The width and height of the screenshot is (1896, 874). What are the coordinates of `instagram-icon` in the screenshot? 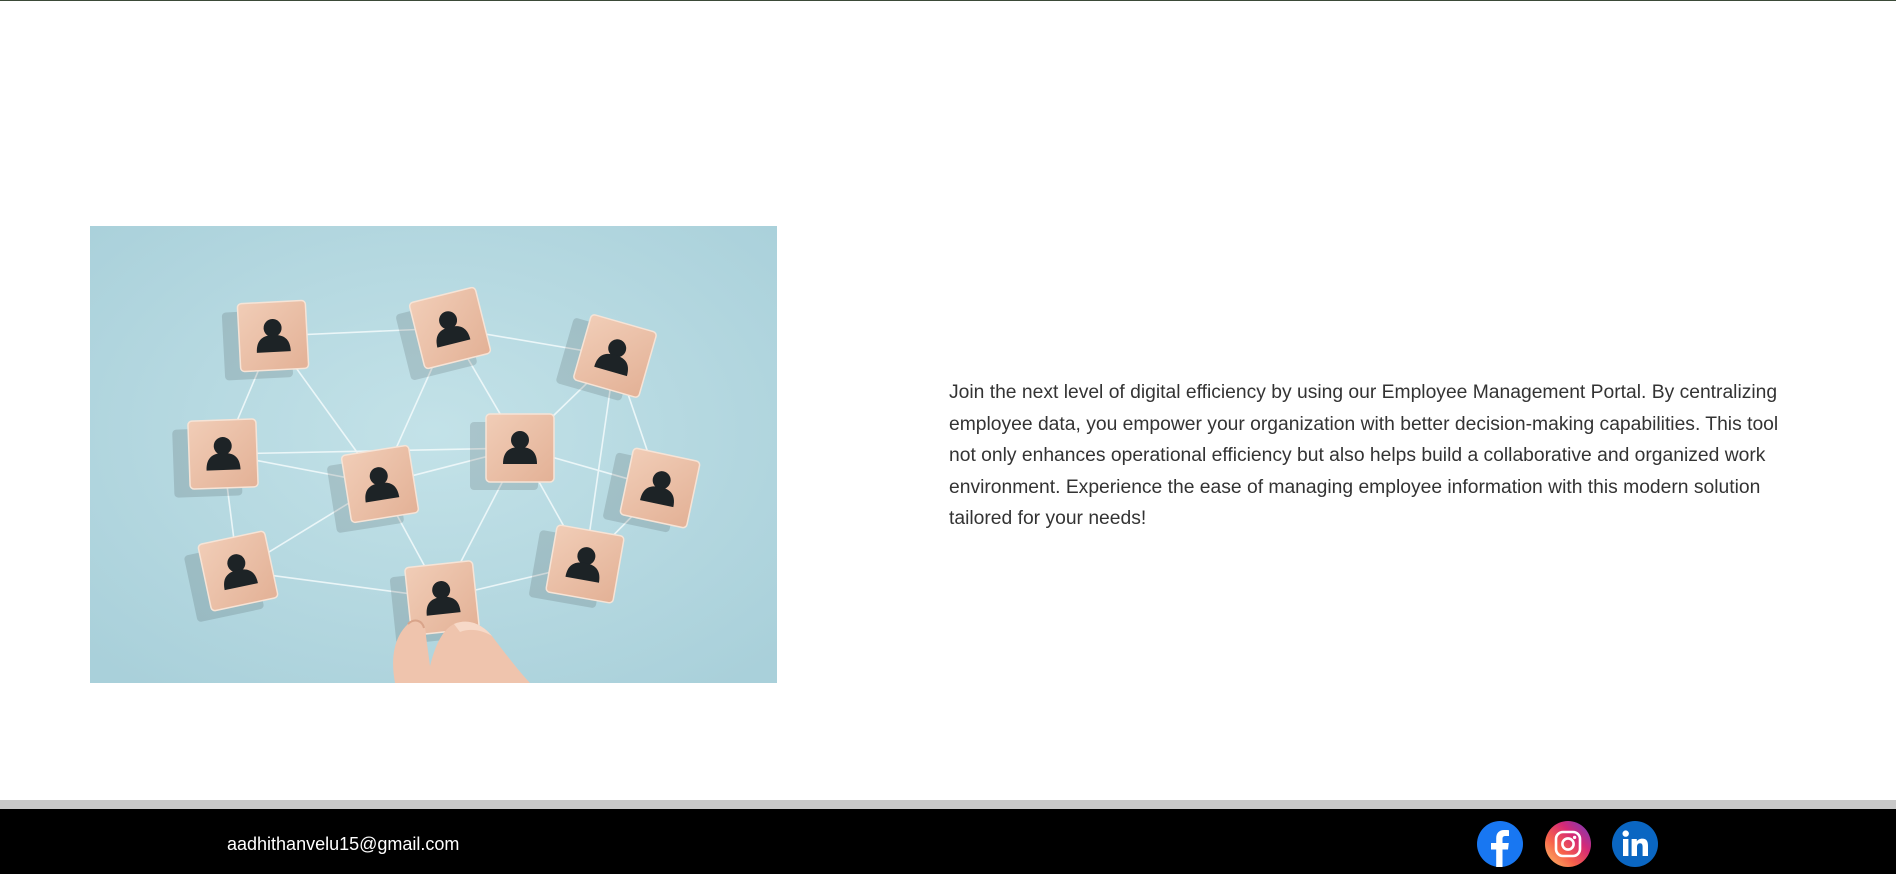 It's located at (1568, 844).